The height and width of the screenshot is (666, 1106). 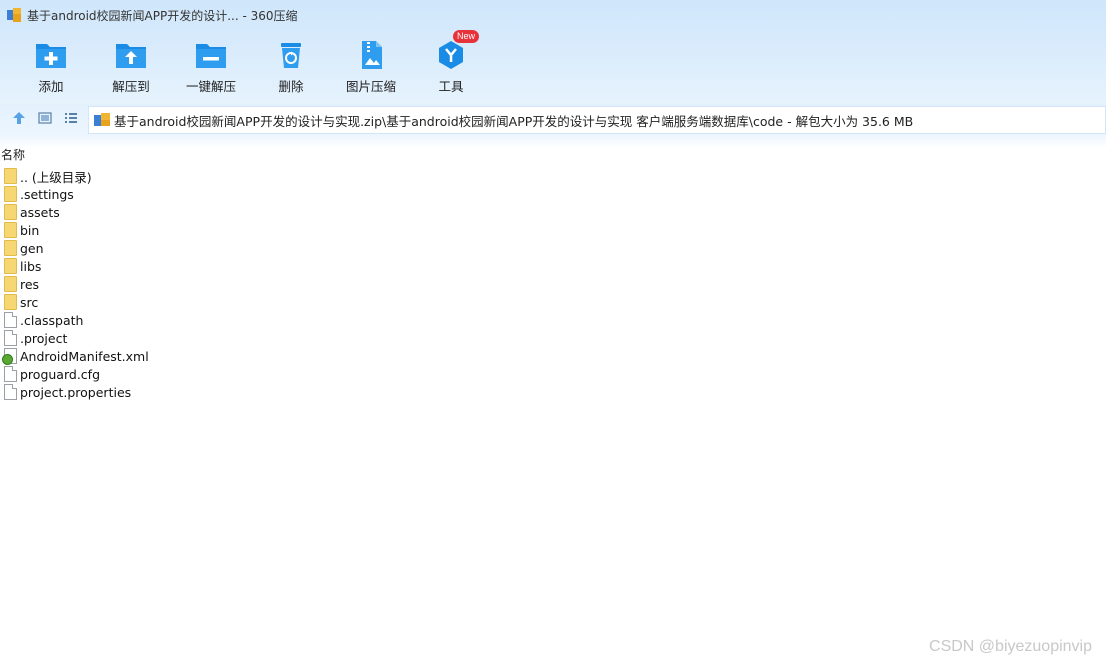 I want to click on extract-to-label: 解压到, so click(x=131, y=86).